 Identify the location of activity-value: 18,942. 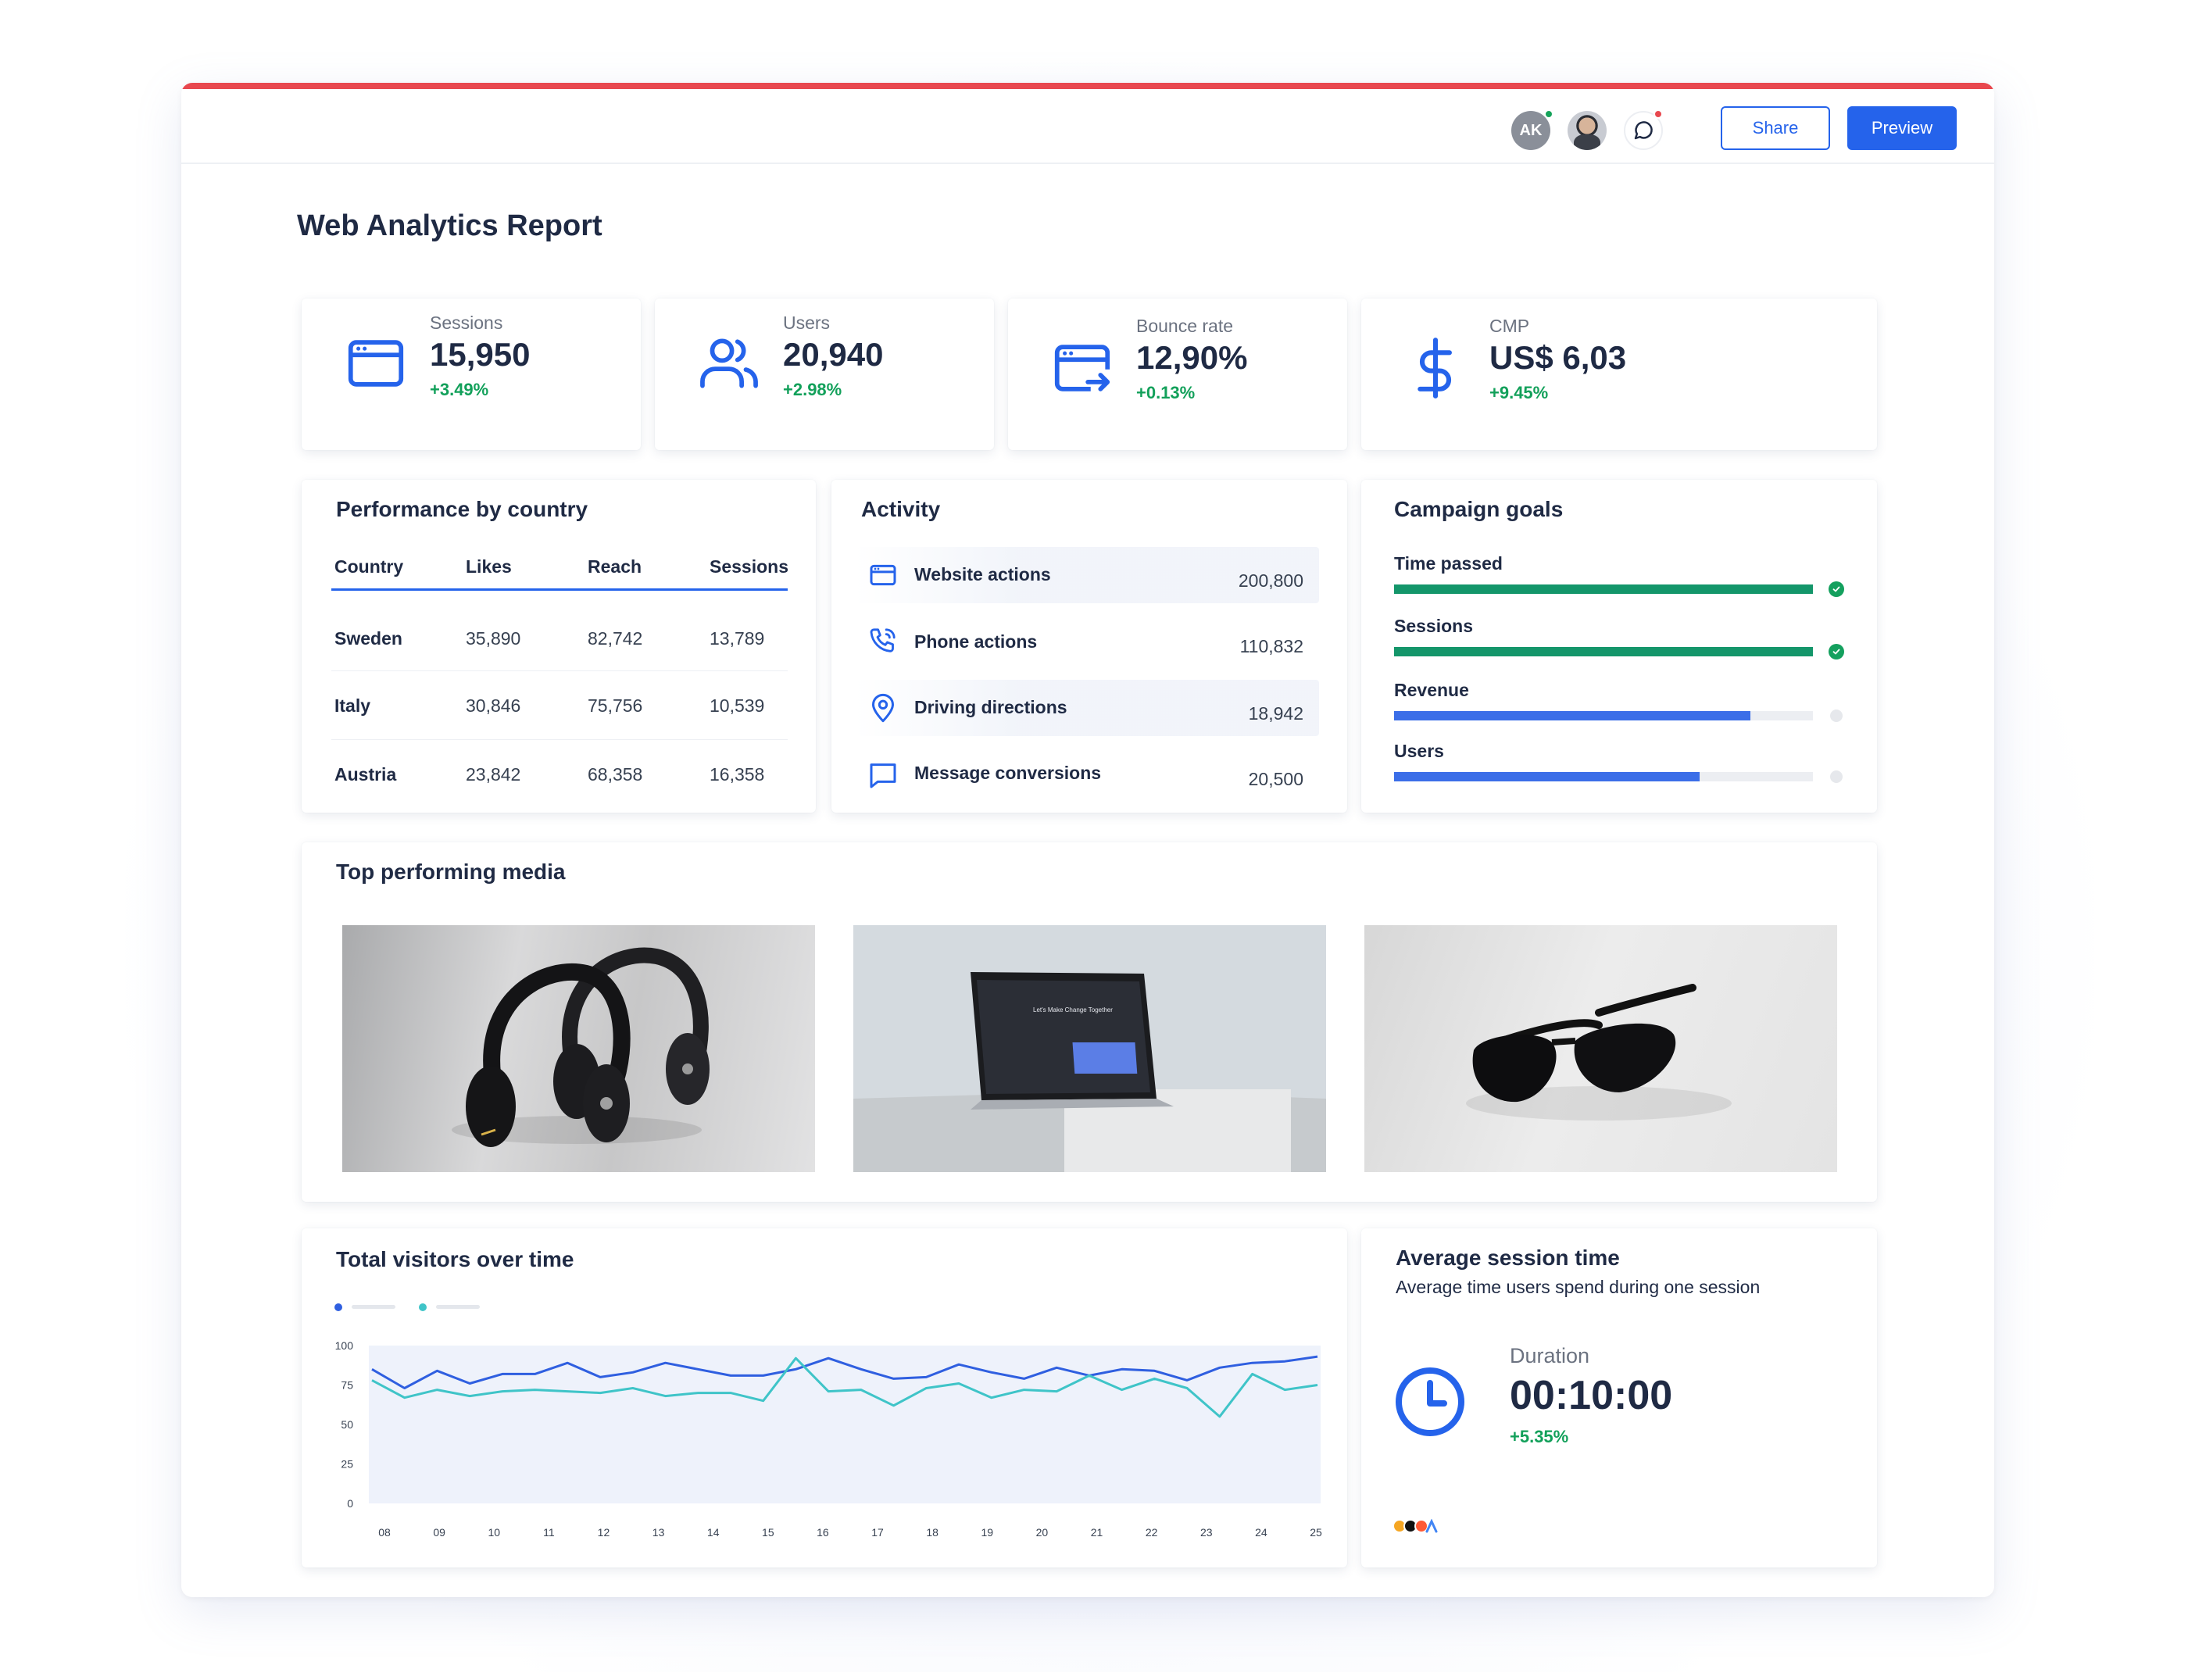
(1275, 713).